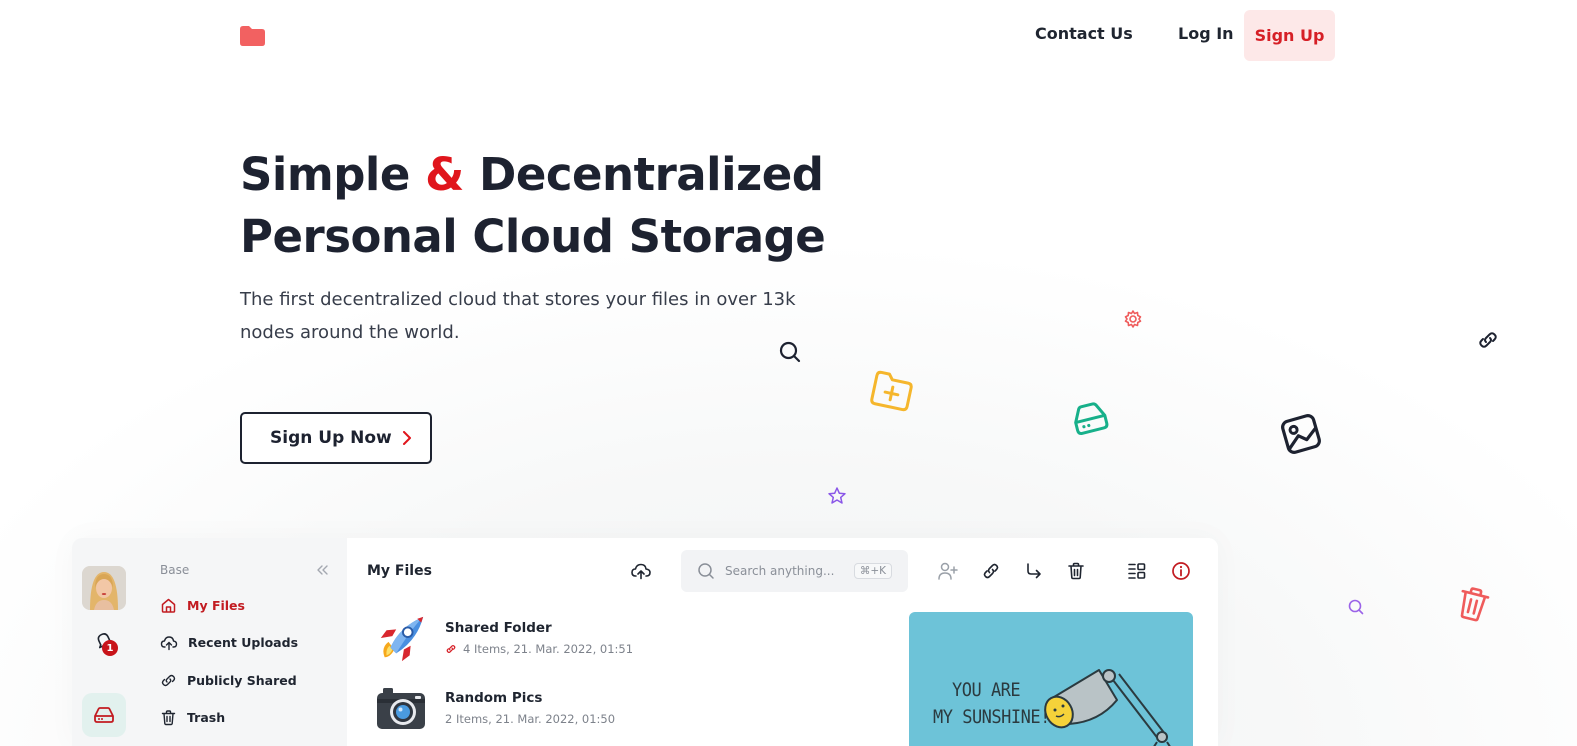 The height and width of the screenshot is (746, 1577). I want to click on info-icon, so click(1181, 573).